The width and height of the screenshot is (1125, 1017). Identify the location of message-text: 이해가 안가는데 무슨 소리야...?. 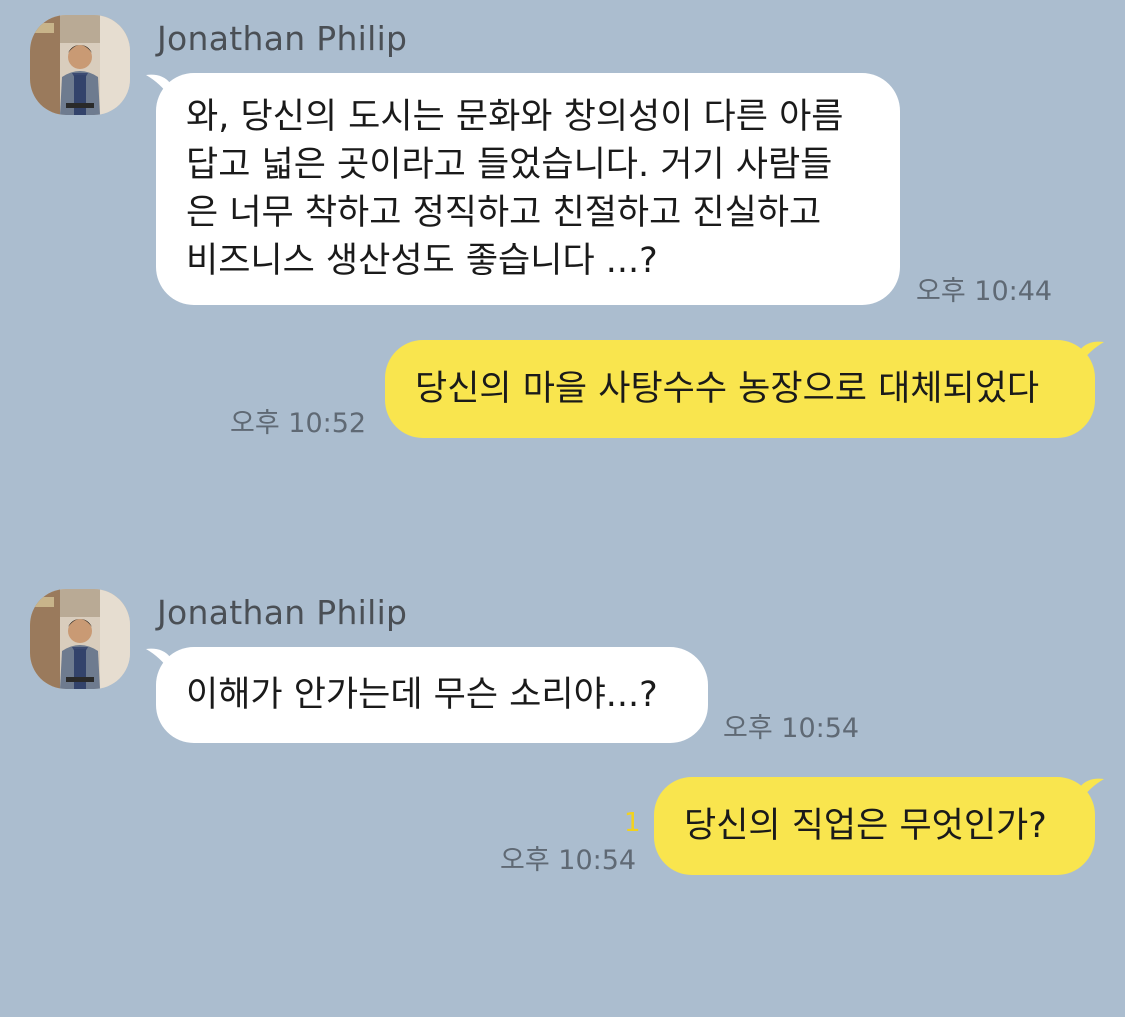
(422, 695).